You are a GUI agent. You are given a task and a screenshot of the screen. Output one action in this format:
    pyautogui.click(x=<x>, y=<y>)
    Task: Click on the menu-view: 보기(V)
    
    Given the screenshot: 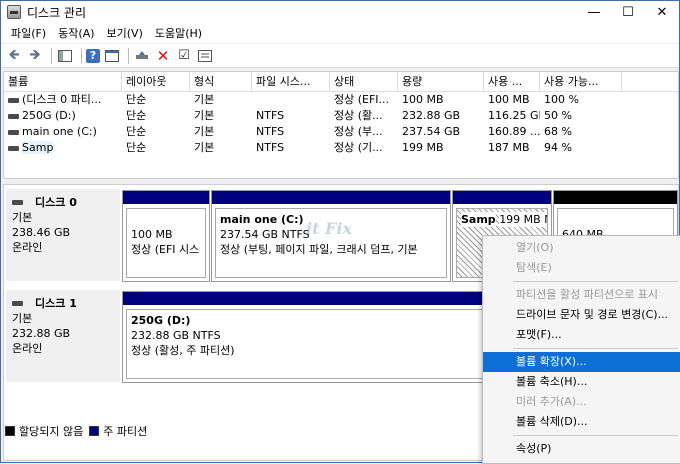 What is the action you would take?
    pyautogui.click(x=125, y=33)
    